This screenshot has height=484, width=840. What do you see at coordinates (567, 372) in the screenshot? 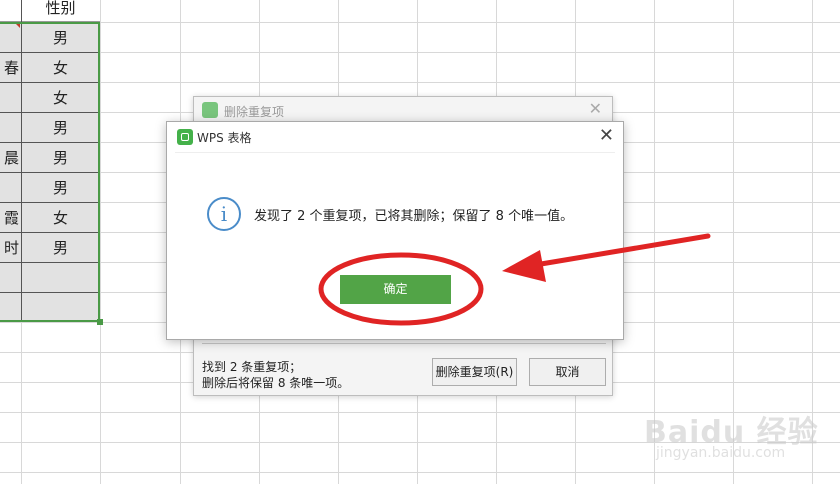
I see `cancel-button: 取消` at bounding box center [567, 372].